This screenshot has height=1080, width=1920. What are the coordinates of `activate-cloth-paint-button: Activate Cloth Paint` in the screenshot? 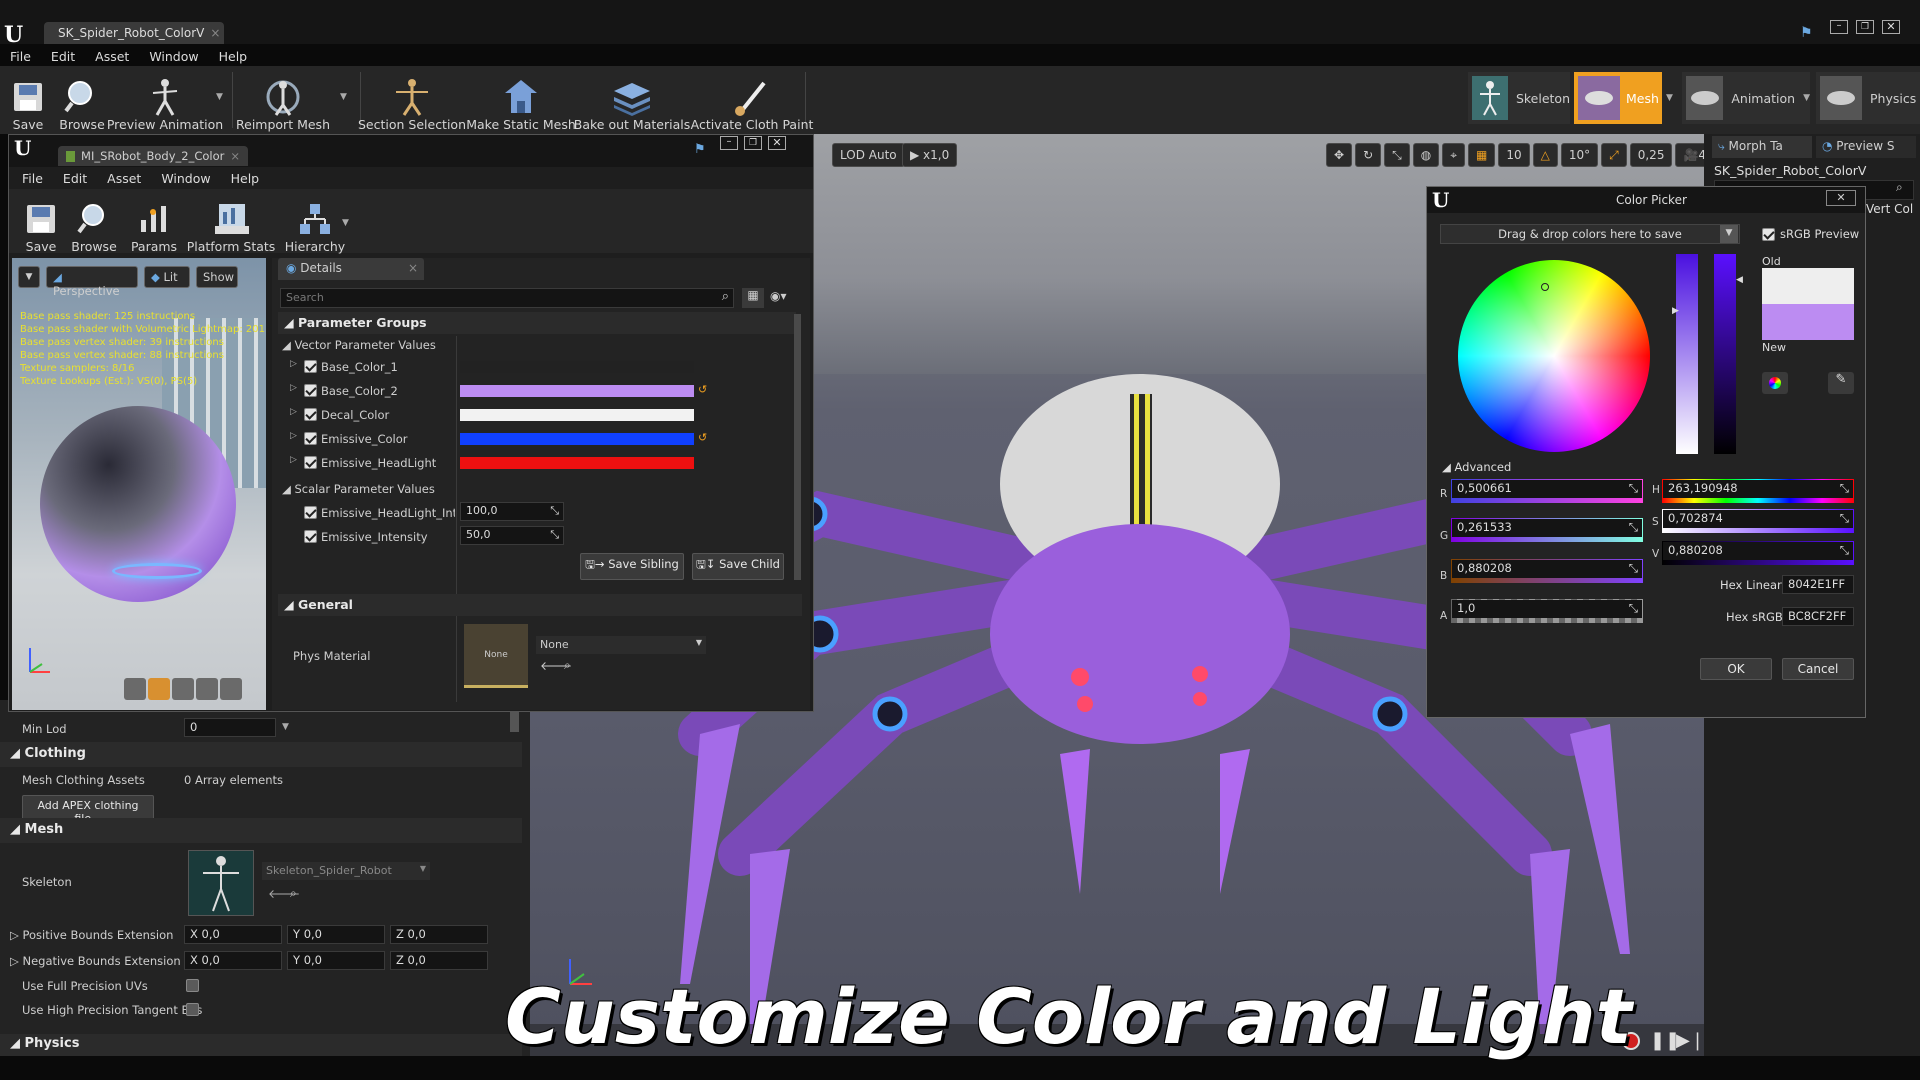 It's located at (752, 101).